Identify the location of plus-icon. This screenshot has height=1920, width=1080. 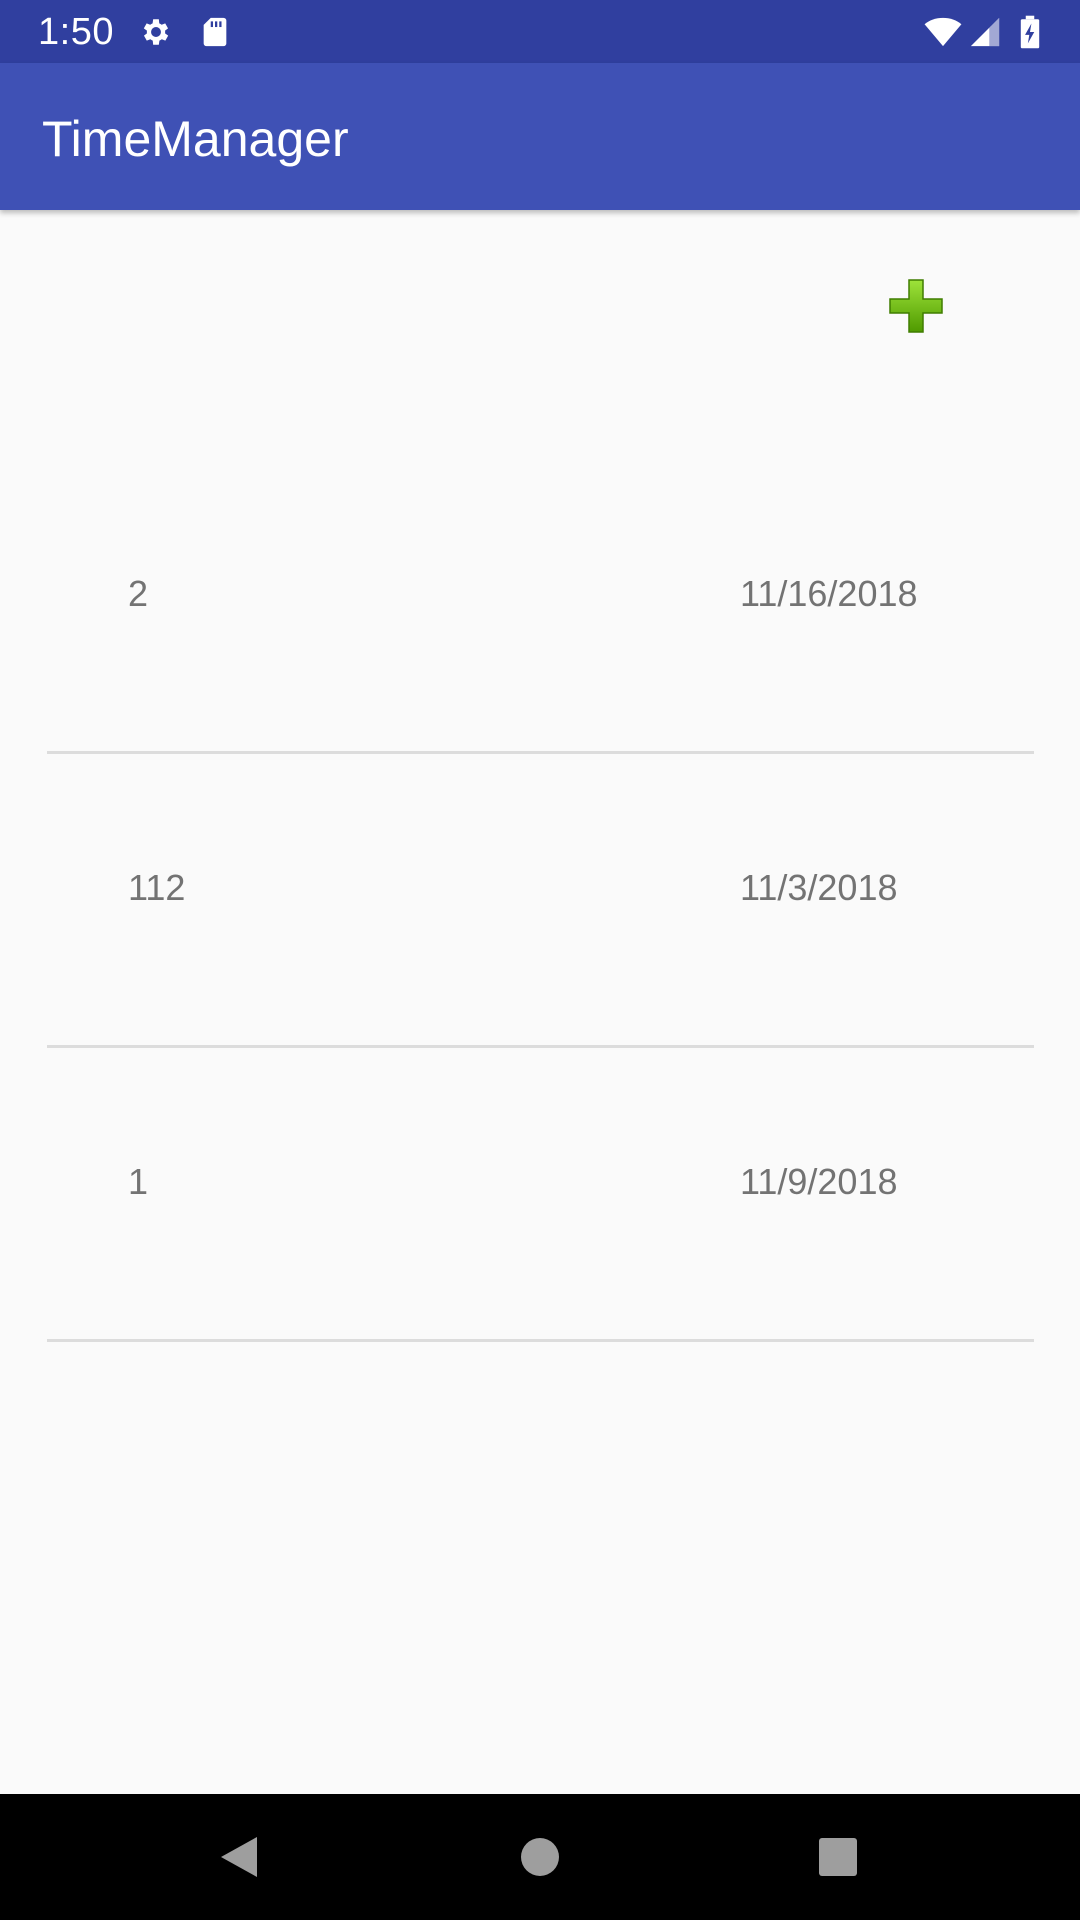
(916, 306).